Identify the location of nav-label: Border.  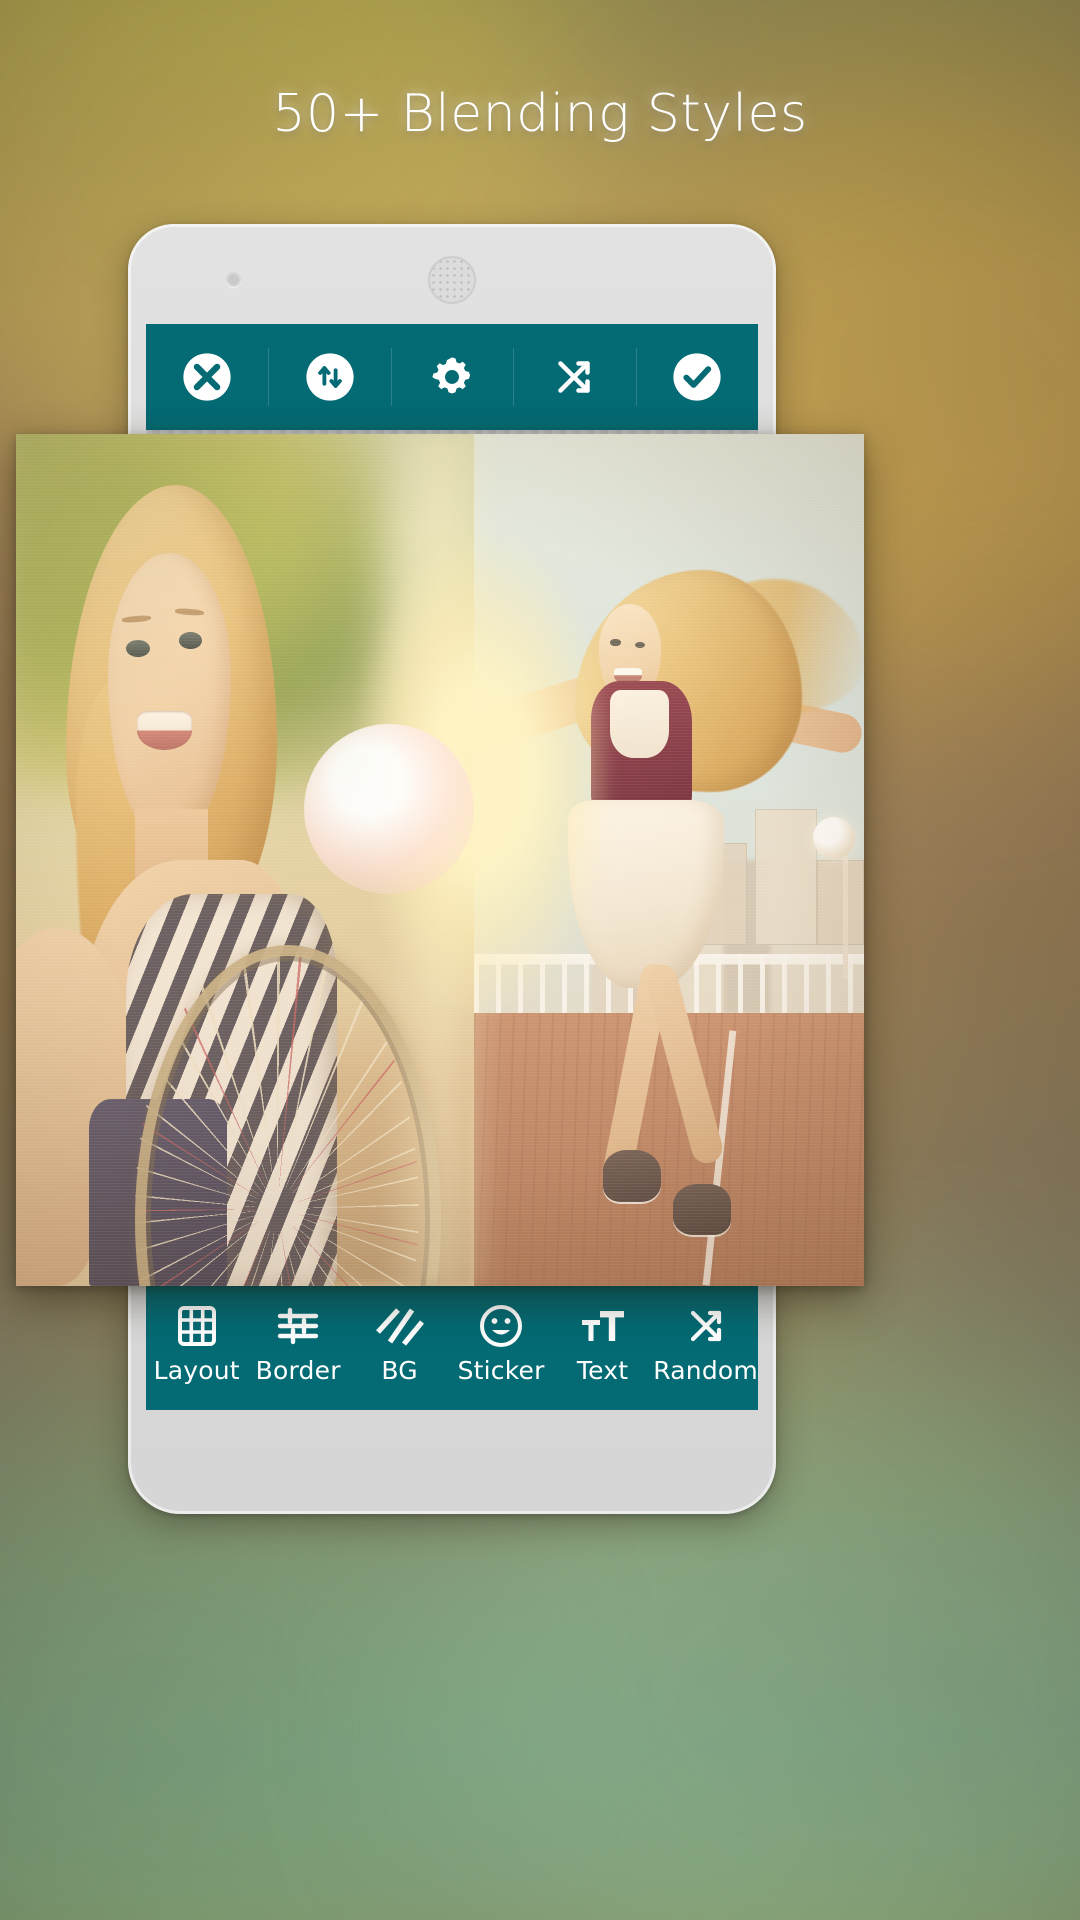
(298, 1370).